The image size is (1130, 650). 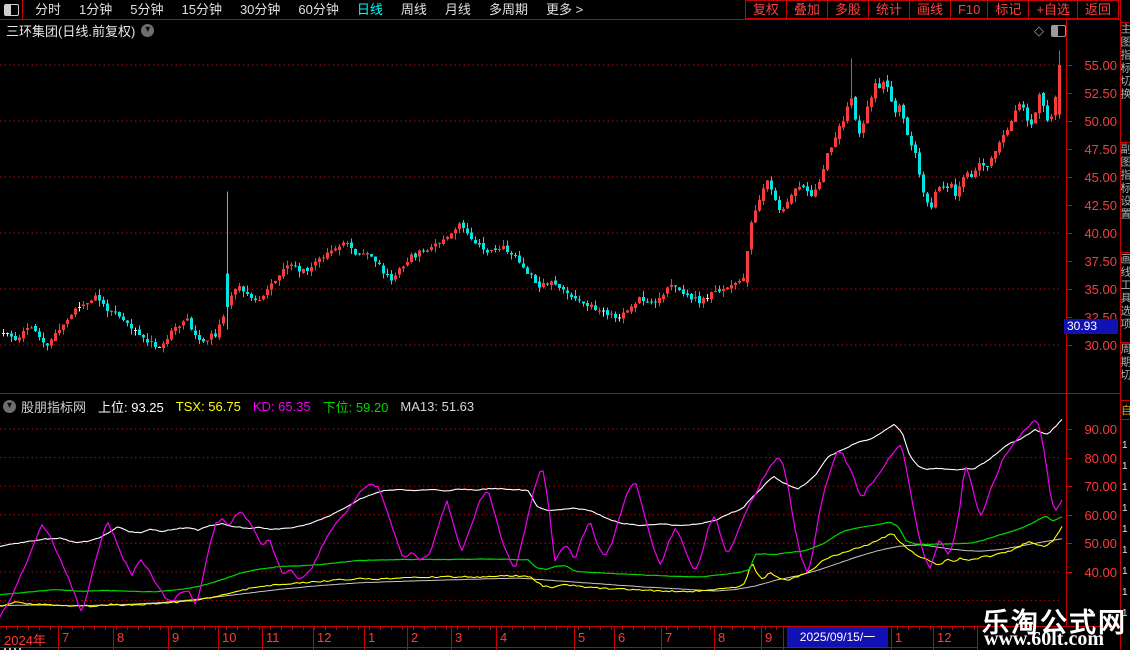 I want to click on indicator-axis-label: 70.00, so click(x=1100, y=487).